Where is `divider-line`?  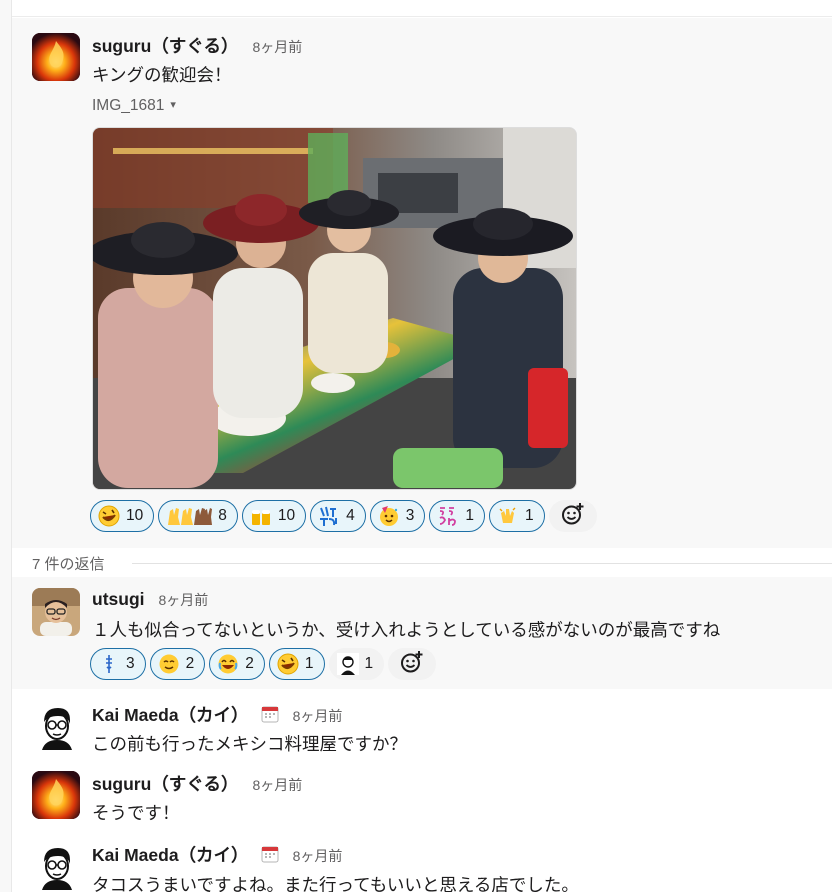
divider-line is located at coordinates (482, 563).